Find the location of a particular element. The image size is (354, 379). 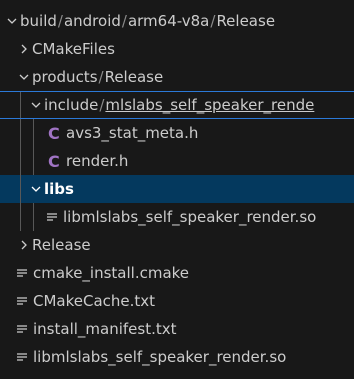

breadcrumb-label: products / Release is located at coordinates (97, 77).